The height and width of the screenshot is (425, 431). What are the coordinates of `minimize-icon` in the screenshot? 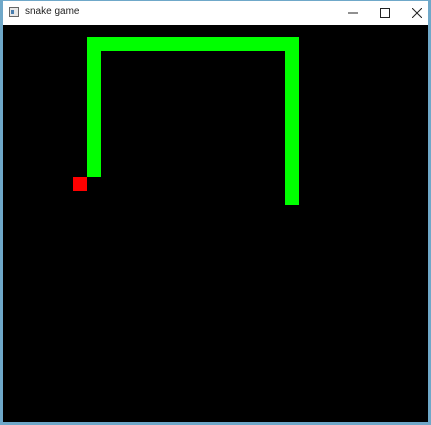 It's located at (353, 13).